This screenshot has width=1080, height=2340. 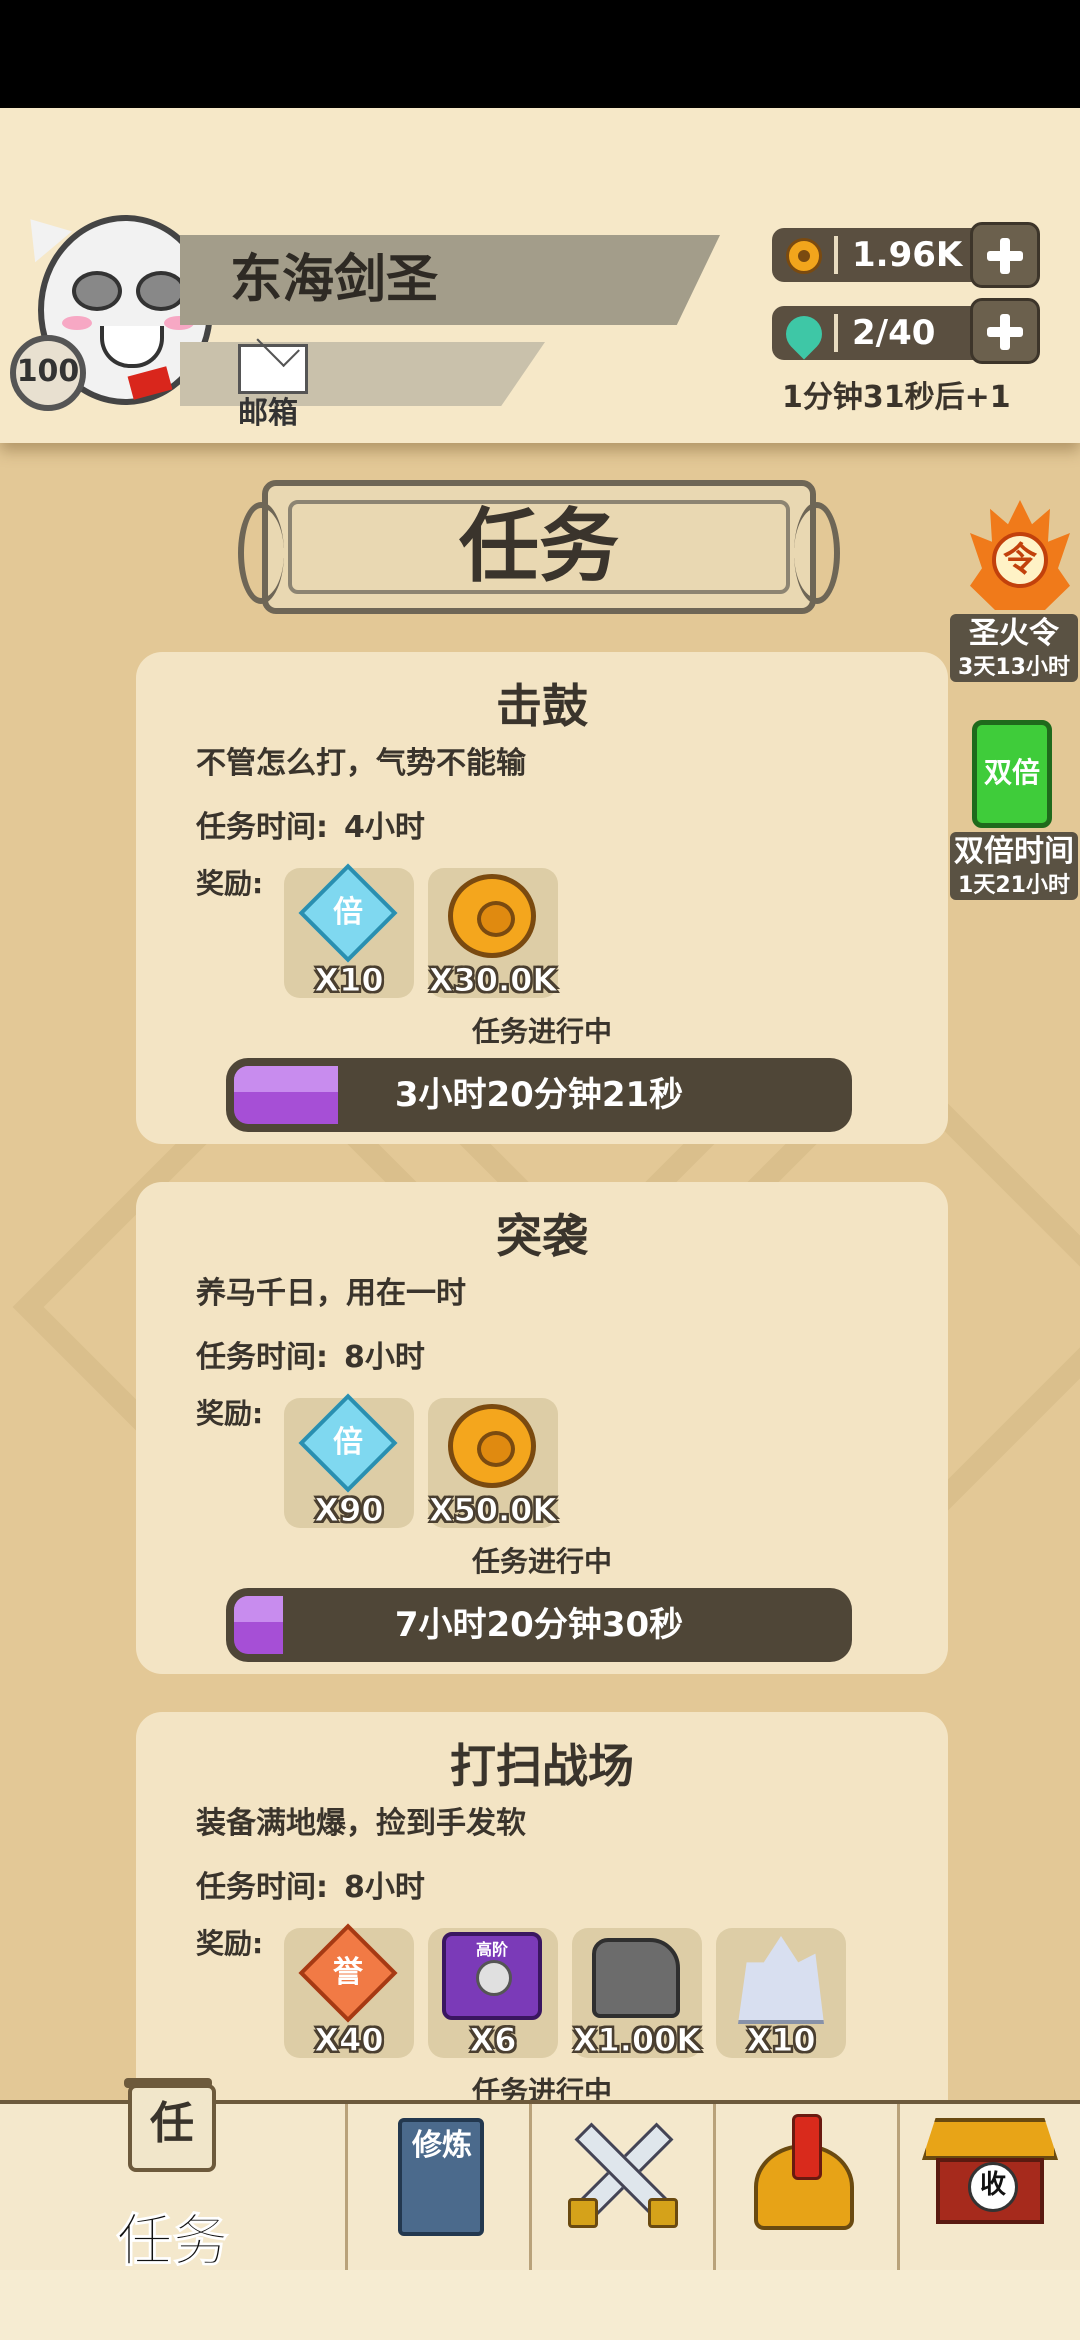 What do you see at coordinates (1014, 595) in the screenshot?
I see `event-holy-fire-token: 令 圣火令 3天13小时` at bounding box center [1014, 595].